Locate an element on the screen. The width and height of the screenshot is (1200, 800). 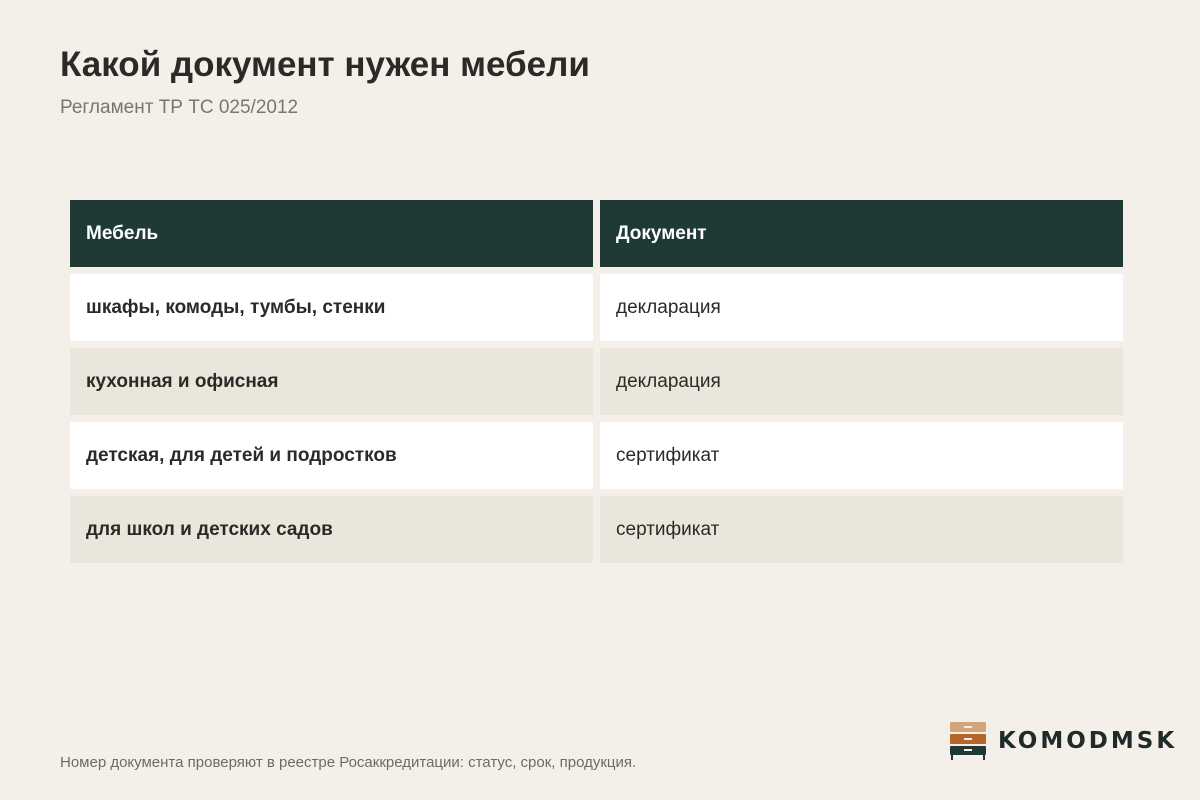
furniture-cell: кухонная и офисная is located at coordinates (331, 381).